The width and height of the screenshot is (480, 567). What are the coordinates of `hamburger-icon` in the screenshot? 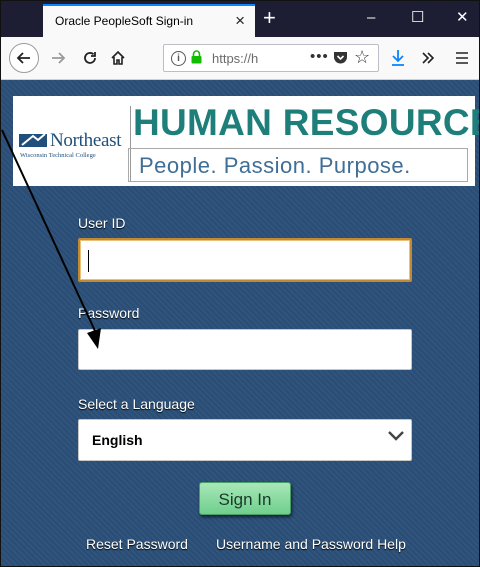 It's located at (462, 58).